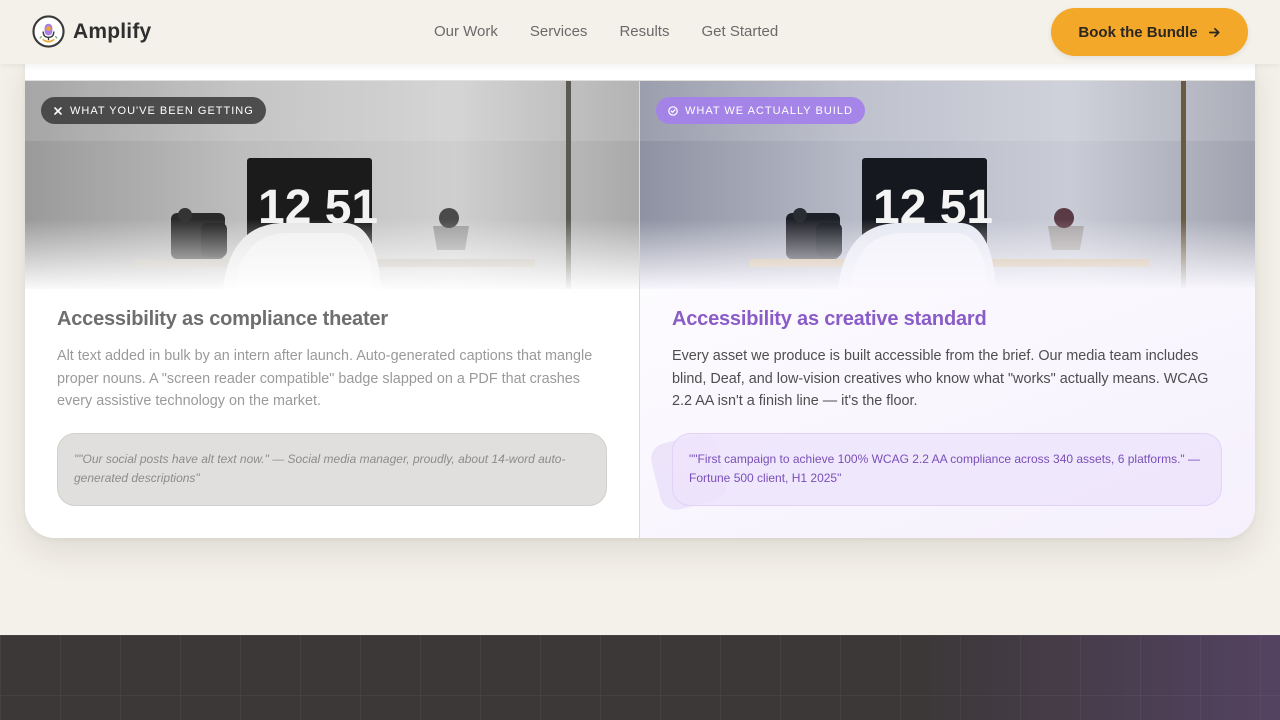 This screenshot has width=1280, height=720. I want to click on nav-link-our-work: Our Work, so click(466, 31).